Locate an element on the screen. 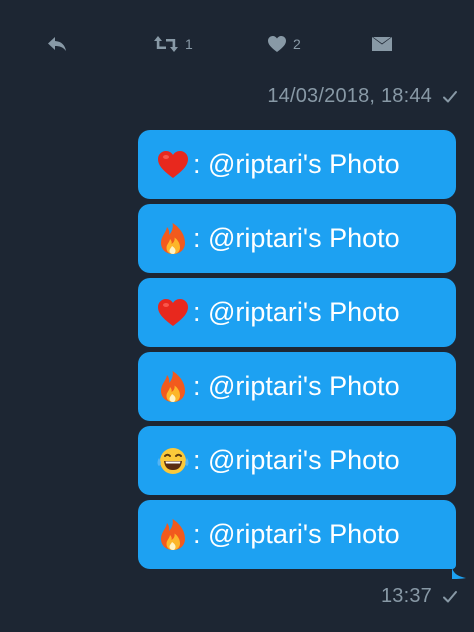 Image resolution: width=474 pixels, height=632 pixels. message-timestamp: 13:37 is located at coordinates (419, 596).